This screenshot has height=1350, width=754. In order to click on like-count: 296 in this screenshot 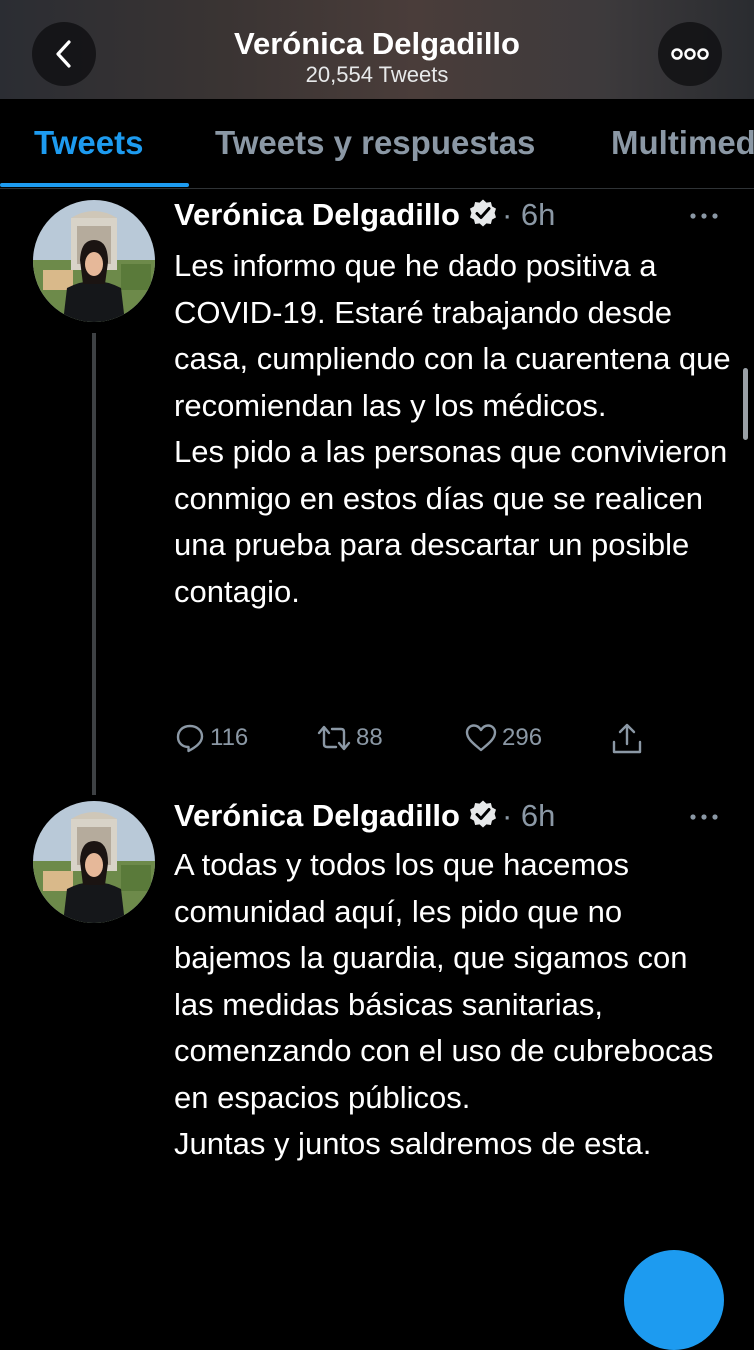, I will do `click(522, 737)`.